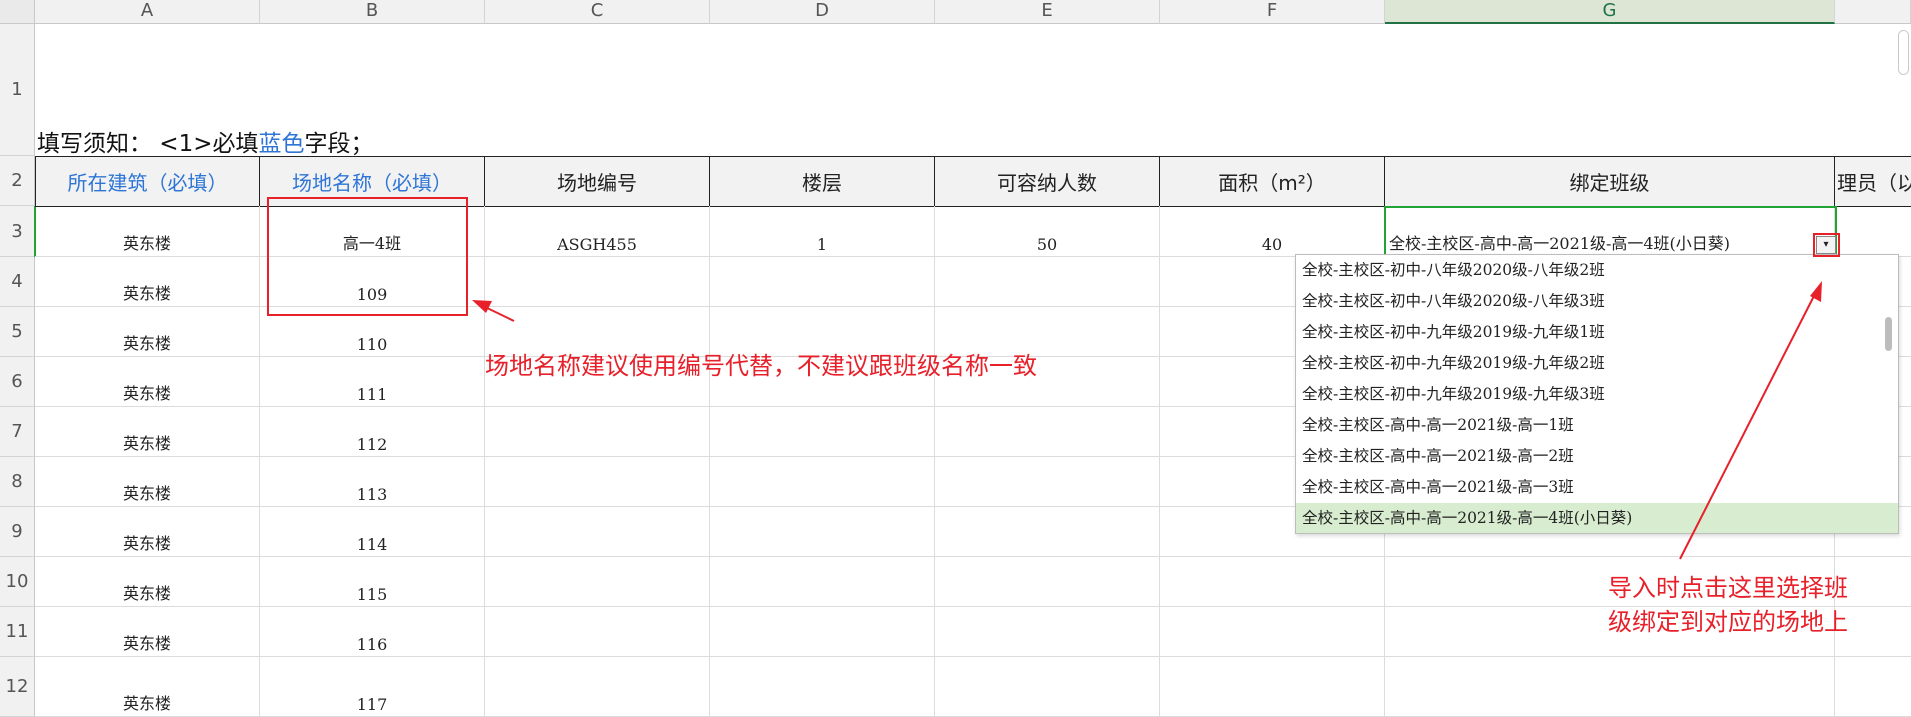 This screenshot has width=1911, height=717. Describe the element at coordinates (1272, 231) in the screenshot. I see `cell-area: 40` at that location.